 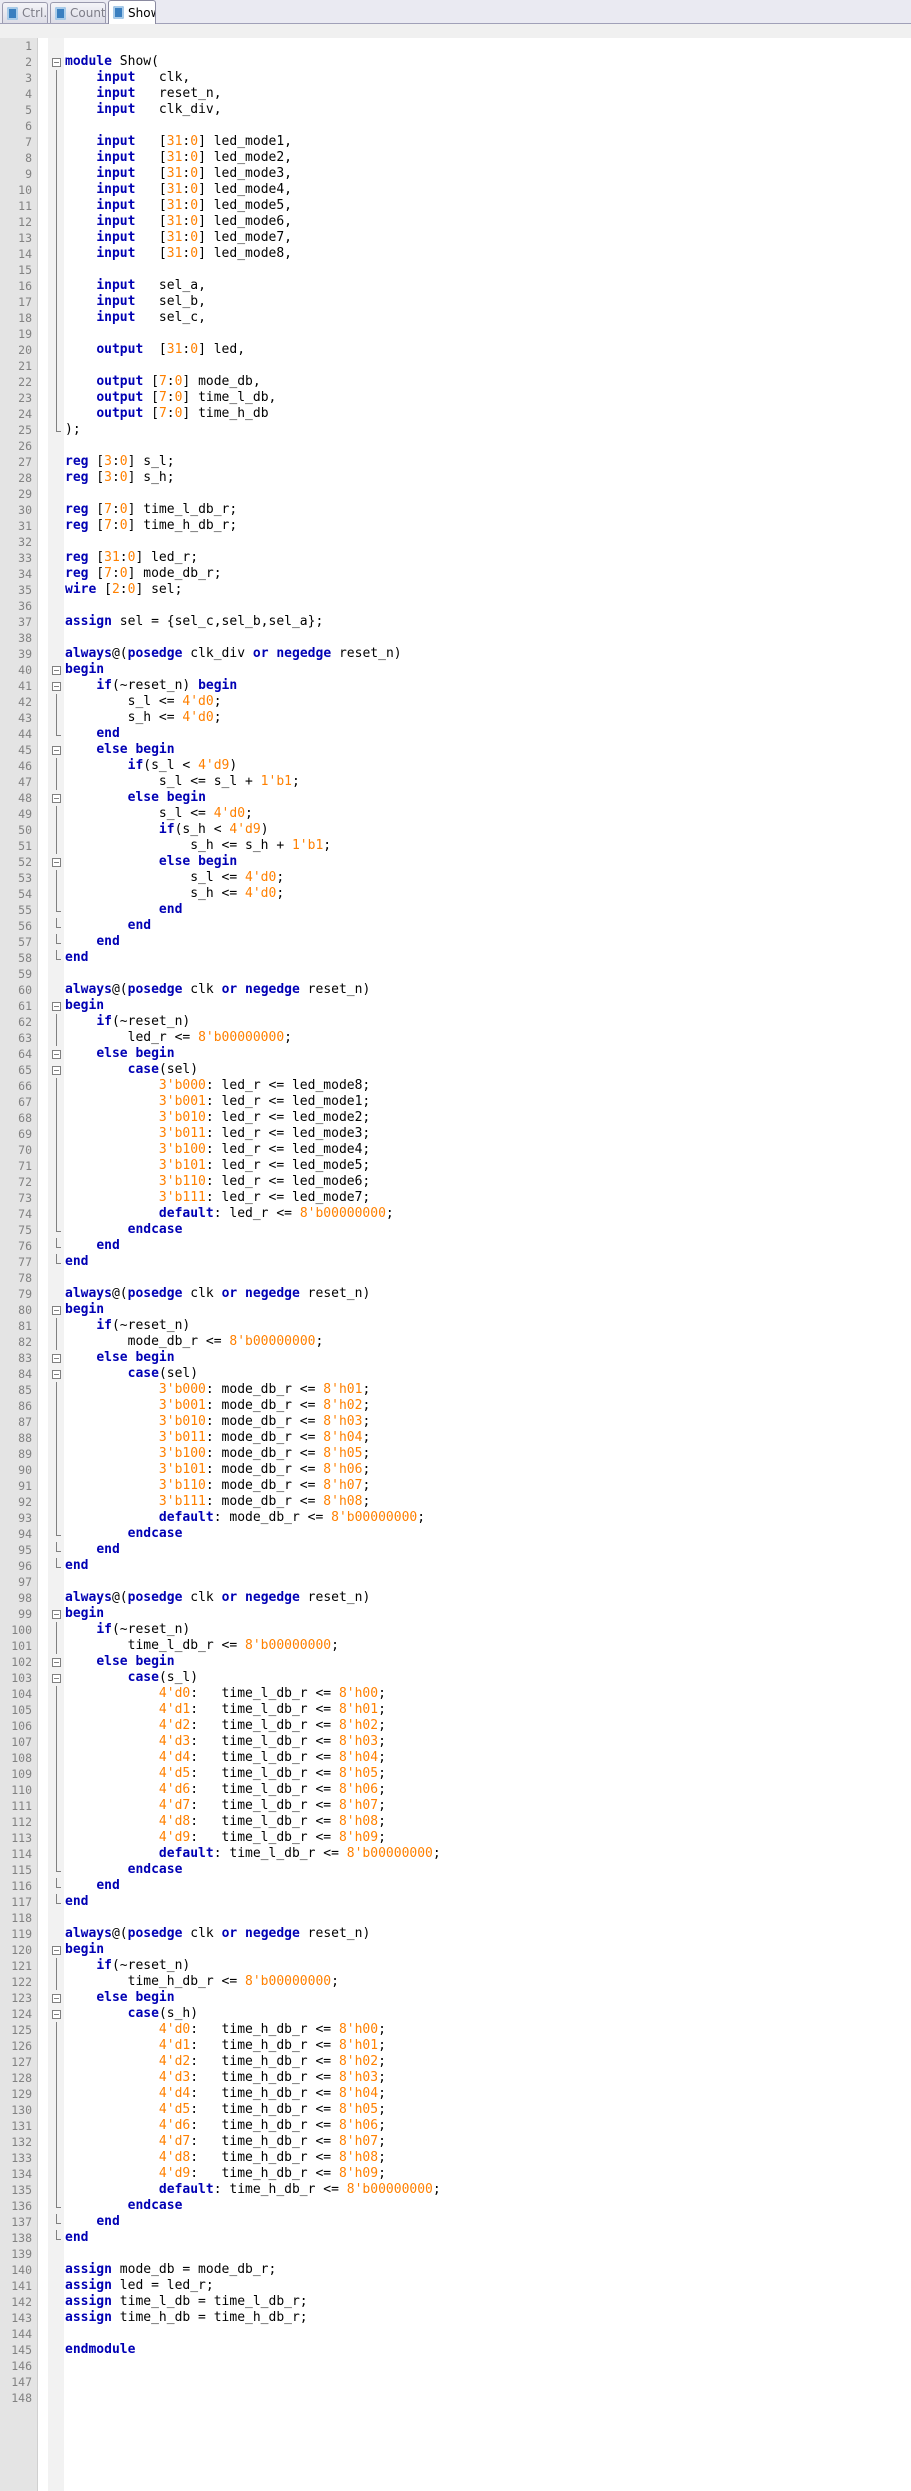 I want to click on tab-ctrl: Ctrl.v ×, so click(x=25, y=12).